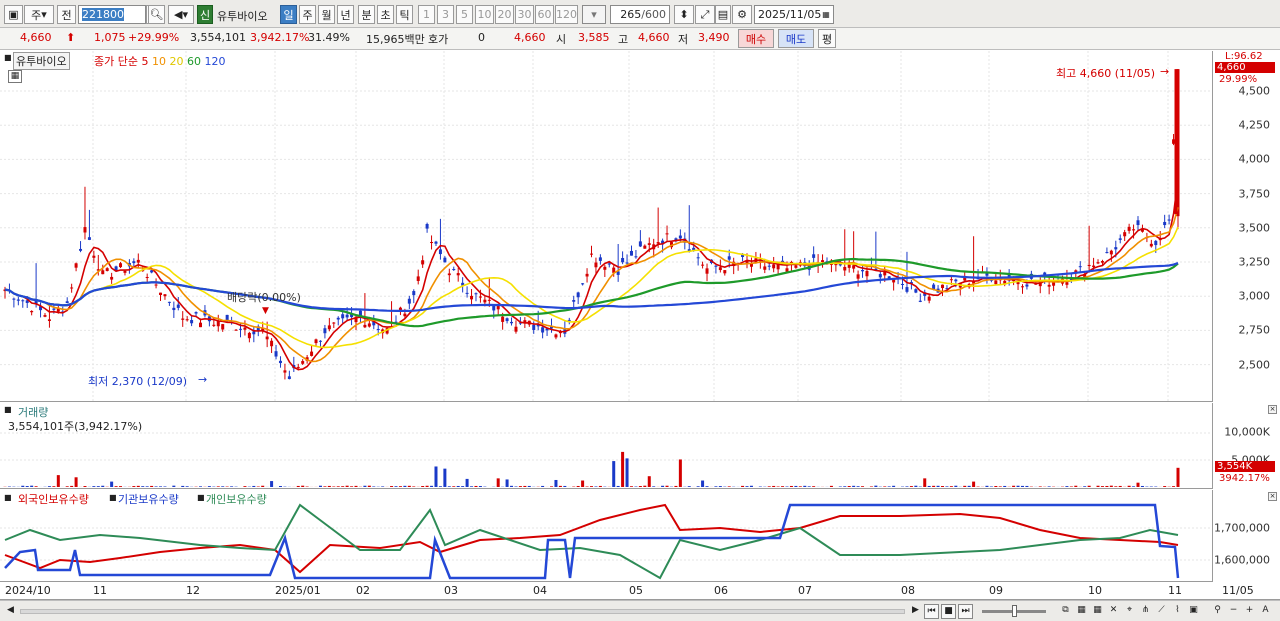 The height and width of the screenshot is (621, 1280). I want to click on buy-button: 매수, so click(756, 38).